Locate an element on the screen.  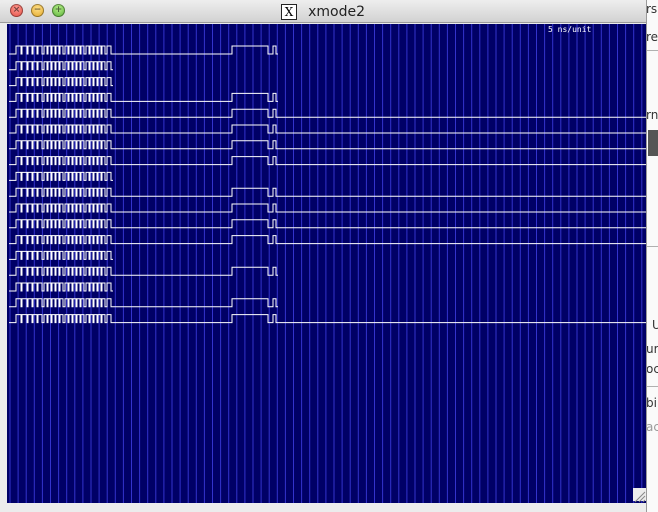
time-scale-label: 5 ns/unit is located at coordinates (570, 29).